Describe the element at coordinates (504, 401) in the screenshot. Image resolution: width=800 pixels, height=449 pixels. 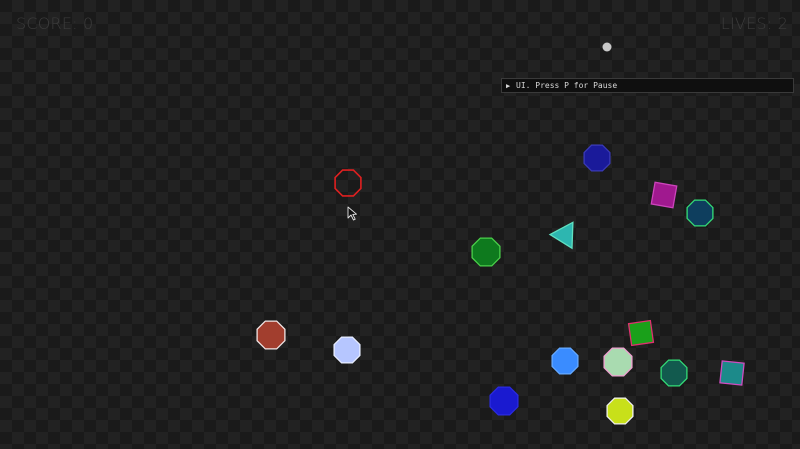
I see `enemy-royalblue-octagon` at that location.